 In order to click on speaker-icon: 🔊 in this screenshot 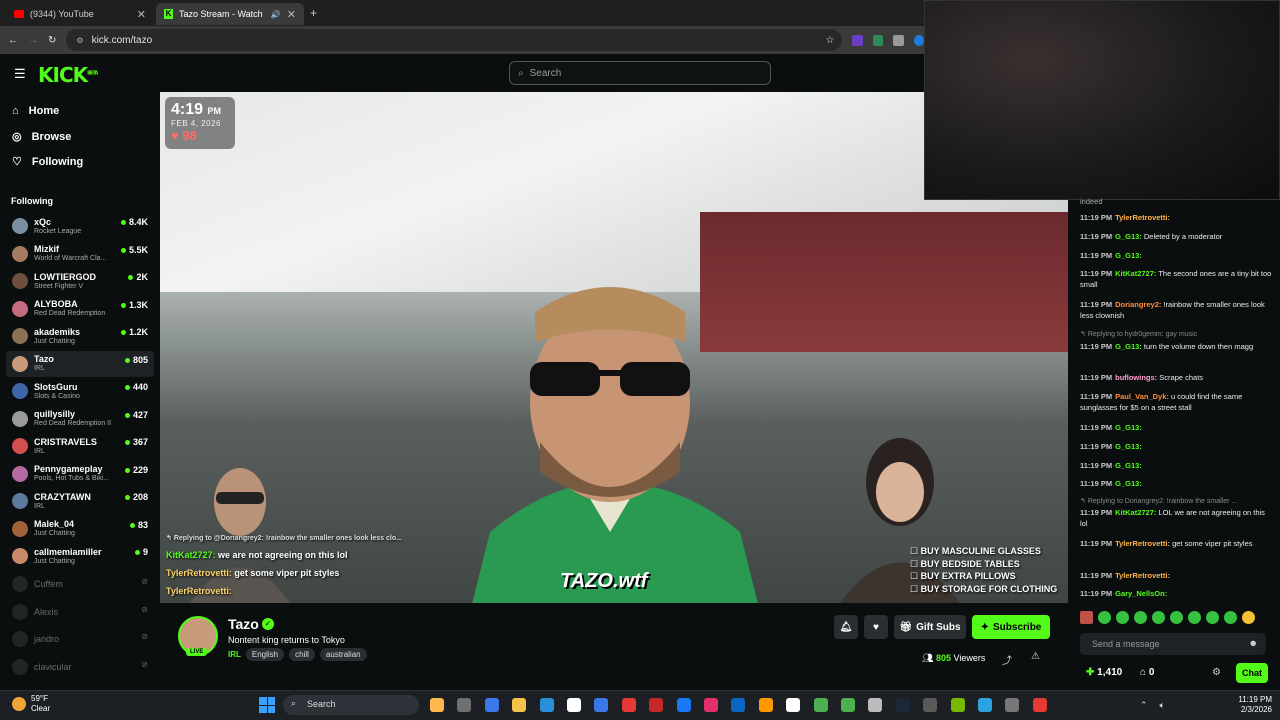, I will do `click(276, 14)`.